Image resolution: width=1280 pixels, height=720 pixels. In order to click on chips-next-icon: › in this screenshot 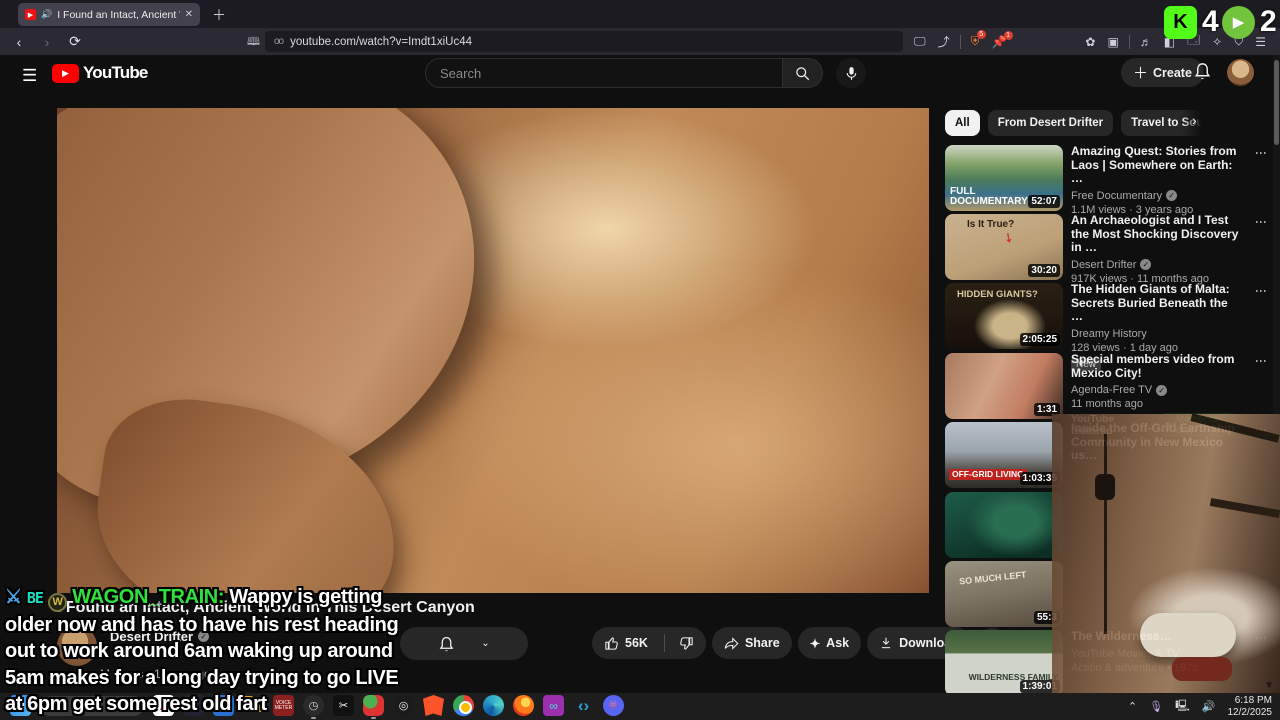, I will do `click(1194, 120)`.